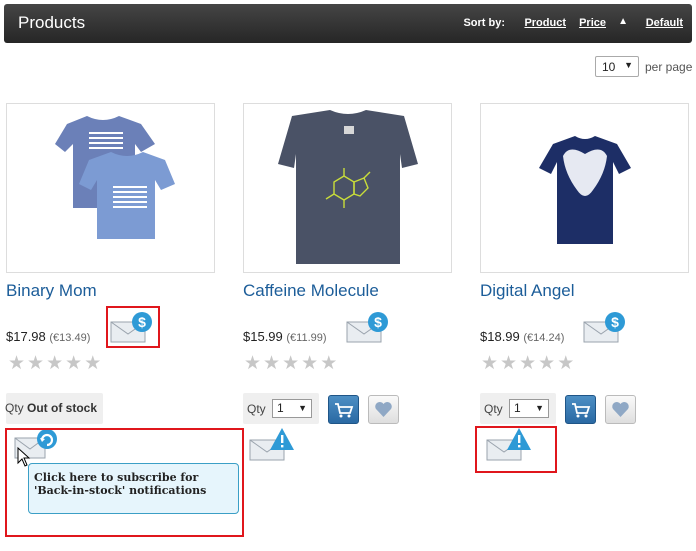 This screenshot has width=696, height=551. I want to click on out-of-stock-label: Qty Out of stock, so click(51, 408).